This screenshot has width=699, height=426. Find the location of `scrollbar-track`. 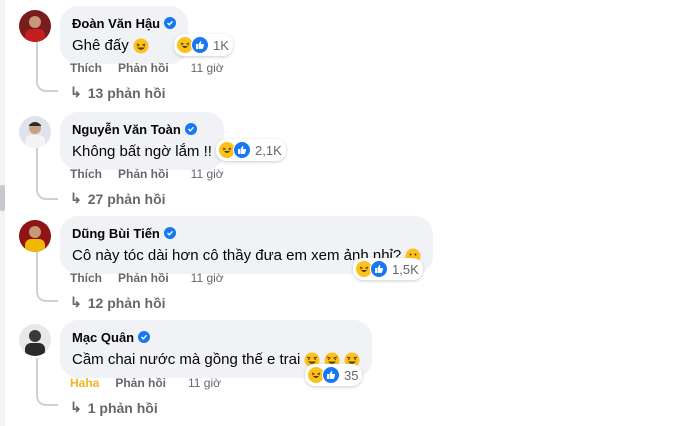

scrollbar-track is located at coordinates (2, 213).